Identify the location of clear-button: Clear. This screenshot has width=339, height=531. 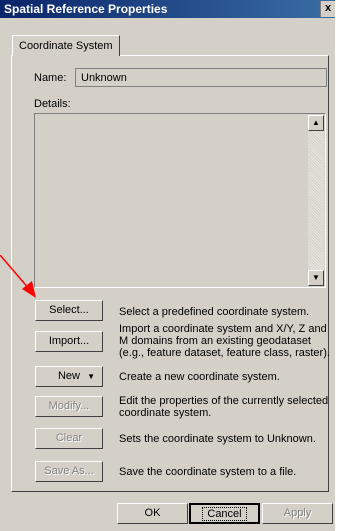
(69, 438).